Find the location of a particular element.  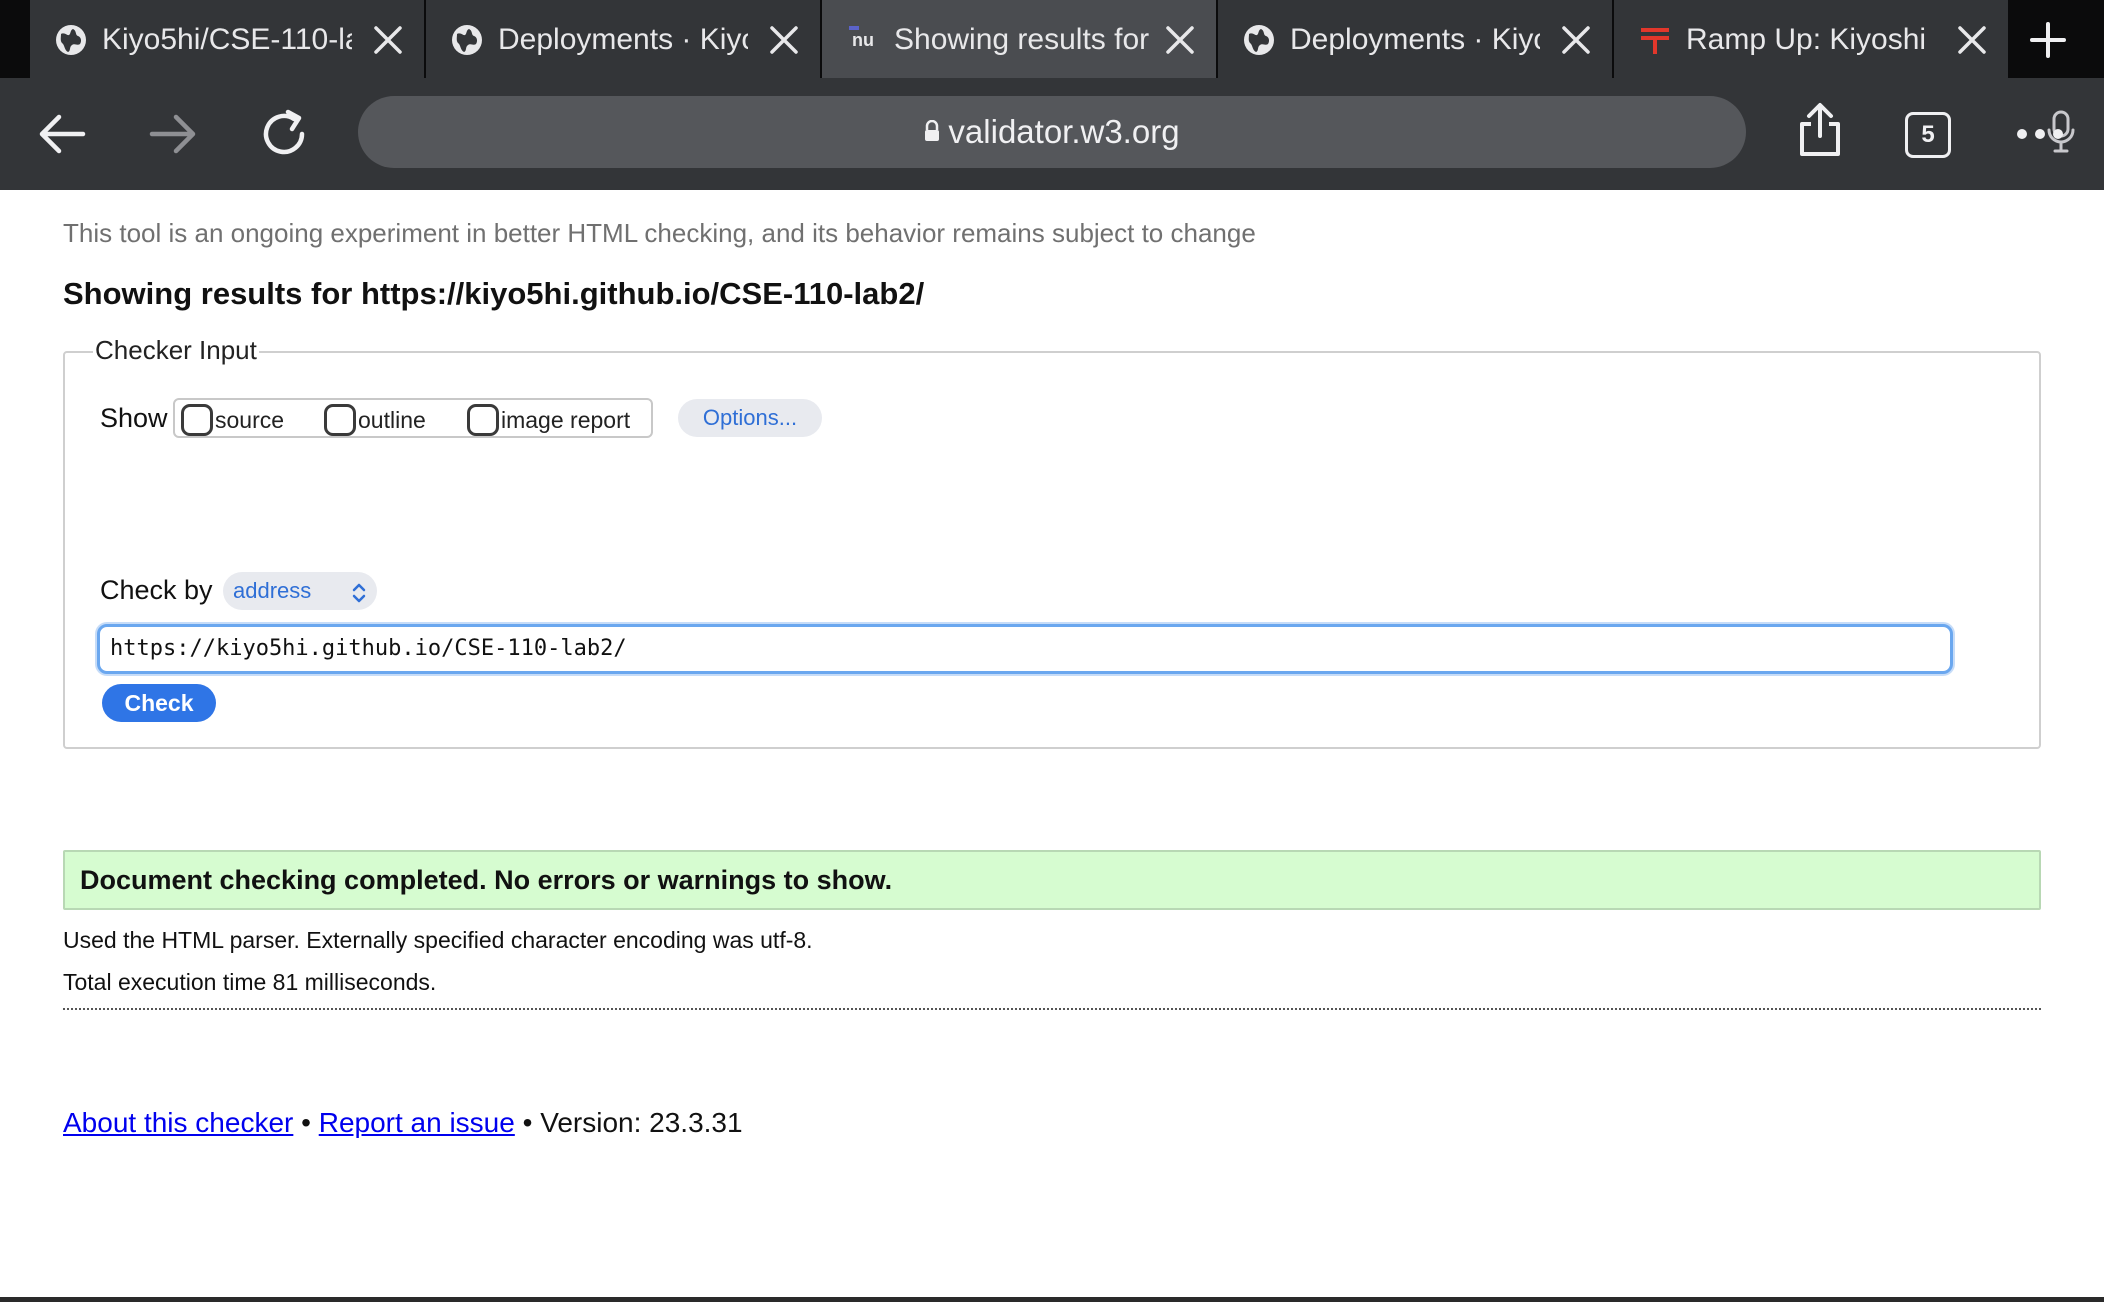

tab-1: Kiyo5hi/CSE-110-lab2 is located at coordinates (227, 39).